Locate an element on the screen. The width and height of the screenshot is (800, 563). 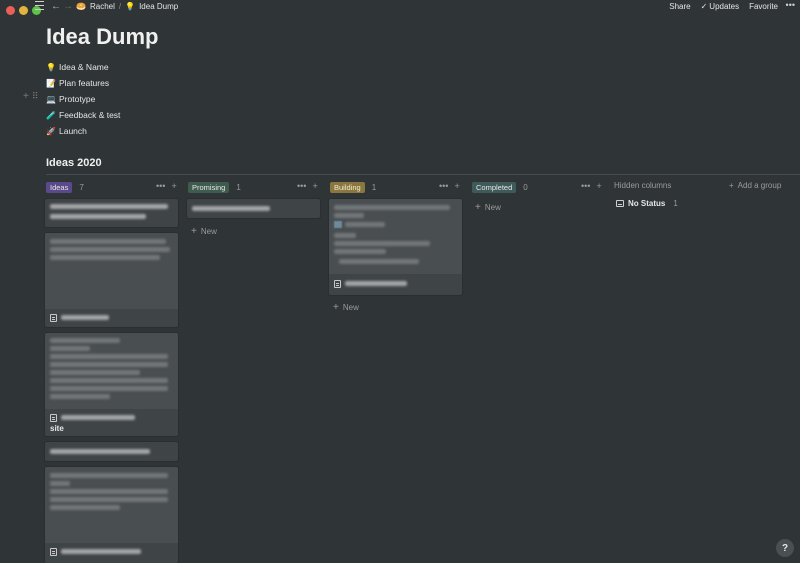
column-header-promising: Promising 1 is located at coordinates (214, 187).